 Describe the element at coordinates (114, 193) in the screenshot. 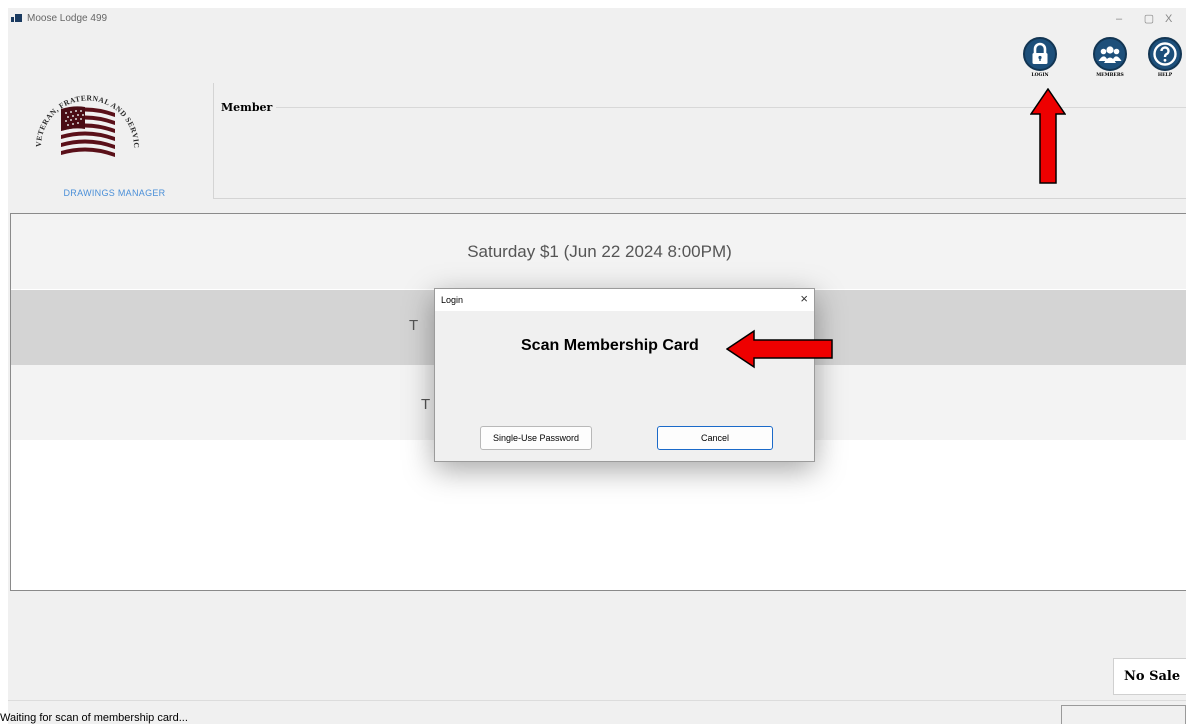

I see `logo-caption: DRAWINGS MANAGER` at that location.